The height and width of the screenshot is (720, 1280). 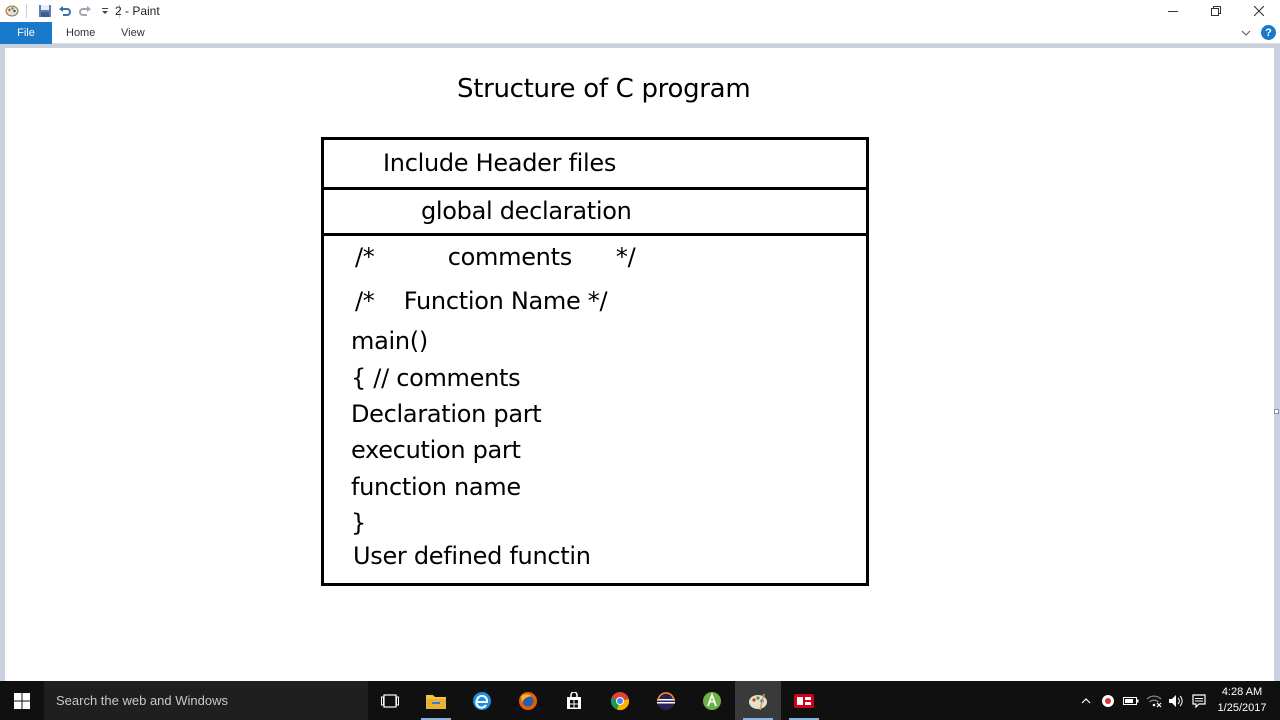 I want to click on declaration-part-line: Declaration part, so click(x=446, y=414).